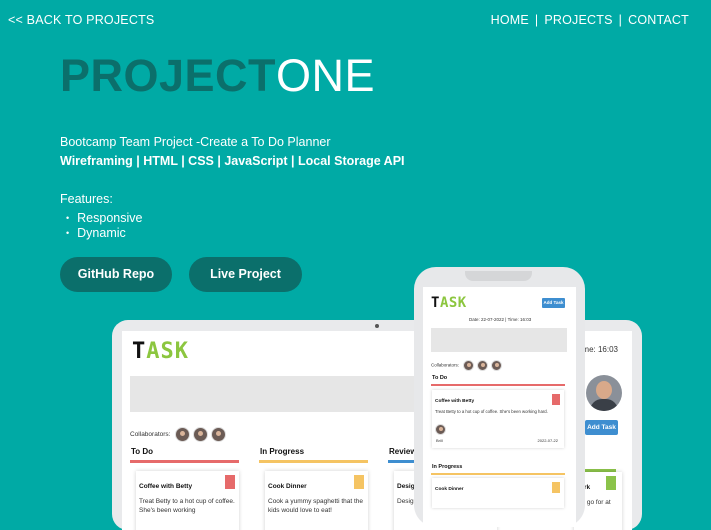 The width and height of the screenshot is (711, 530). I want to click on github-repo-button: GitHub Repo, so click(116, 274).